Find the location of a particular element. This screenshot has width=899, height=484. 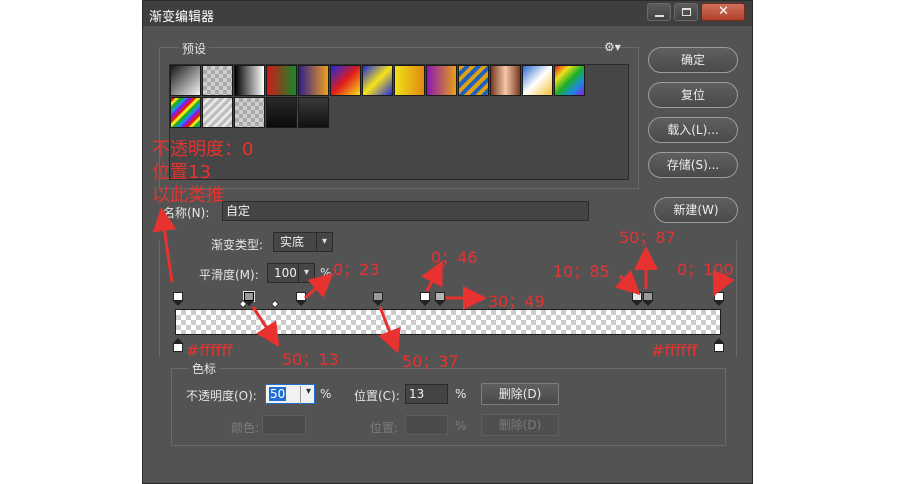

window-title: 渐变编辑器 is located at coordinates (182, 17).